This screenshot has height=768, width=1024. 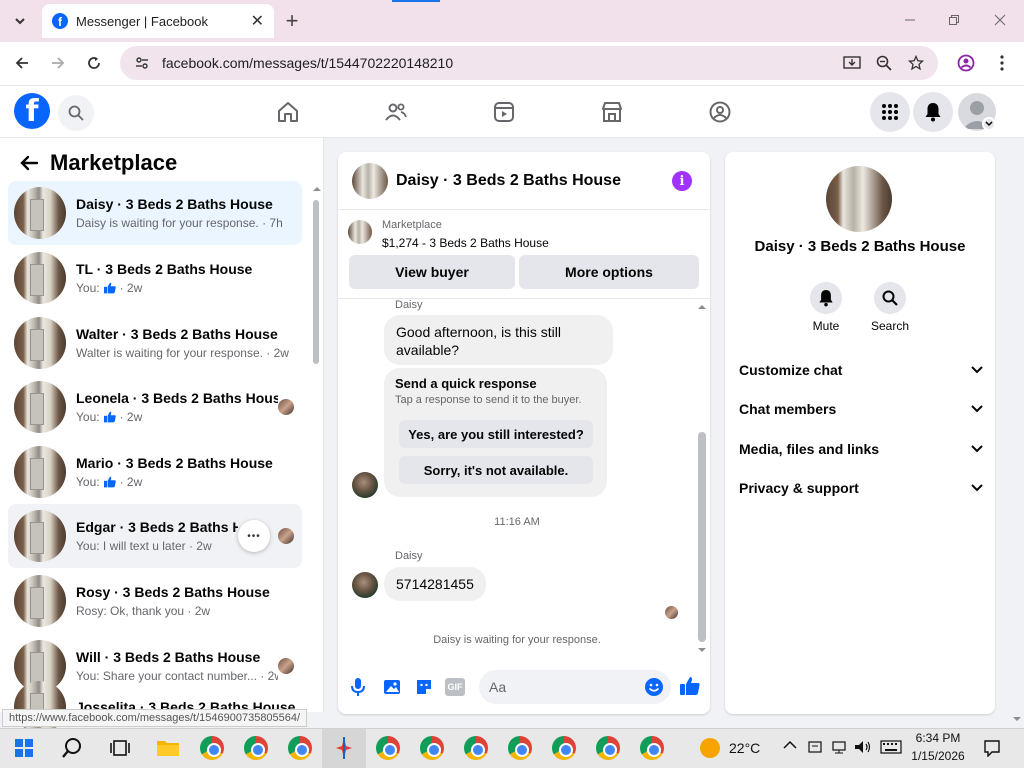 What do you see at coordinates (142, 63) in the screenshot?
I see `site-info-icon` at bounding box center [142, 63].